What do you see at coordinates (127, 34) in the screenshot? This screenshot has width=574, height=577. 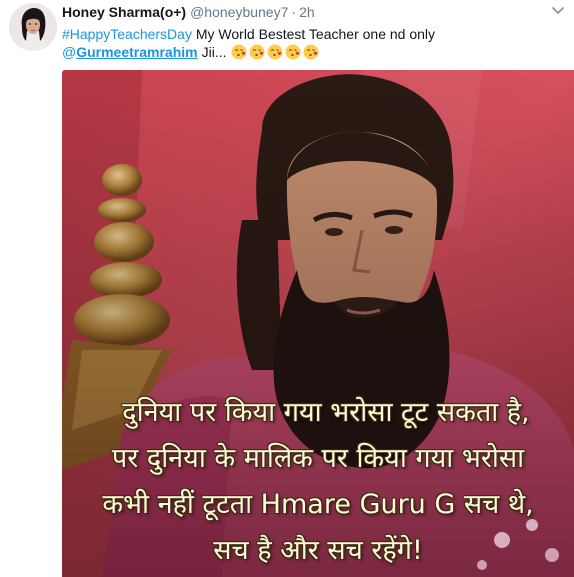 I see `hashtag-link: #HappyTeachersDay` at bounding box center [127, 34].